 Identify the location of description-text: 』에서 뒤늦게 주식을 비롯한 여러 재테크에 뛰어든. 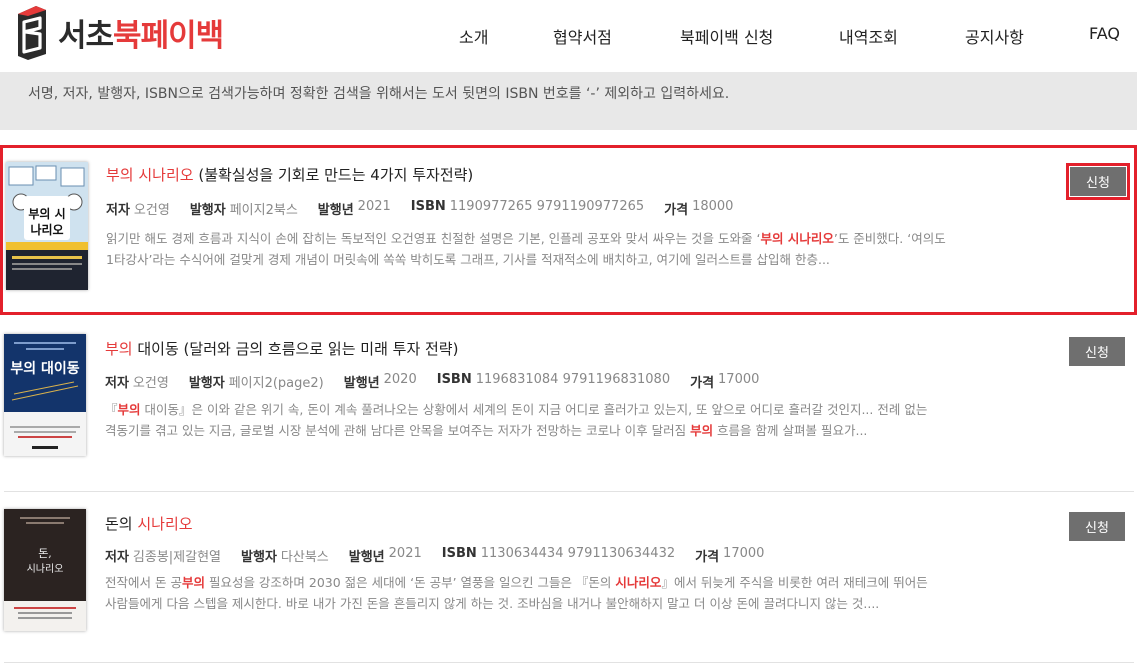
(794, 582).